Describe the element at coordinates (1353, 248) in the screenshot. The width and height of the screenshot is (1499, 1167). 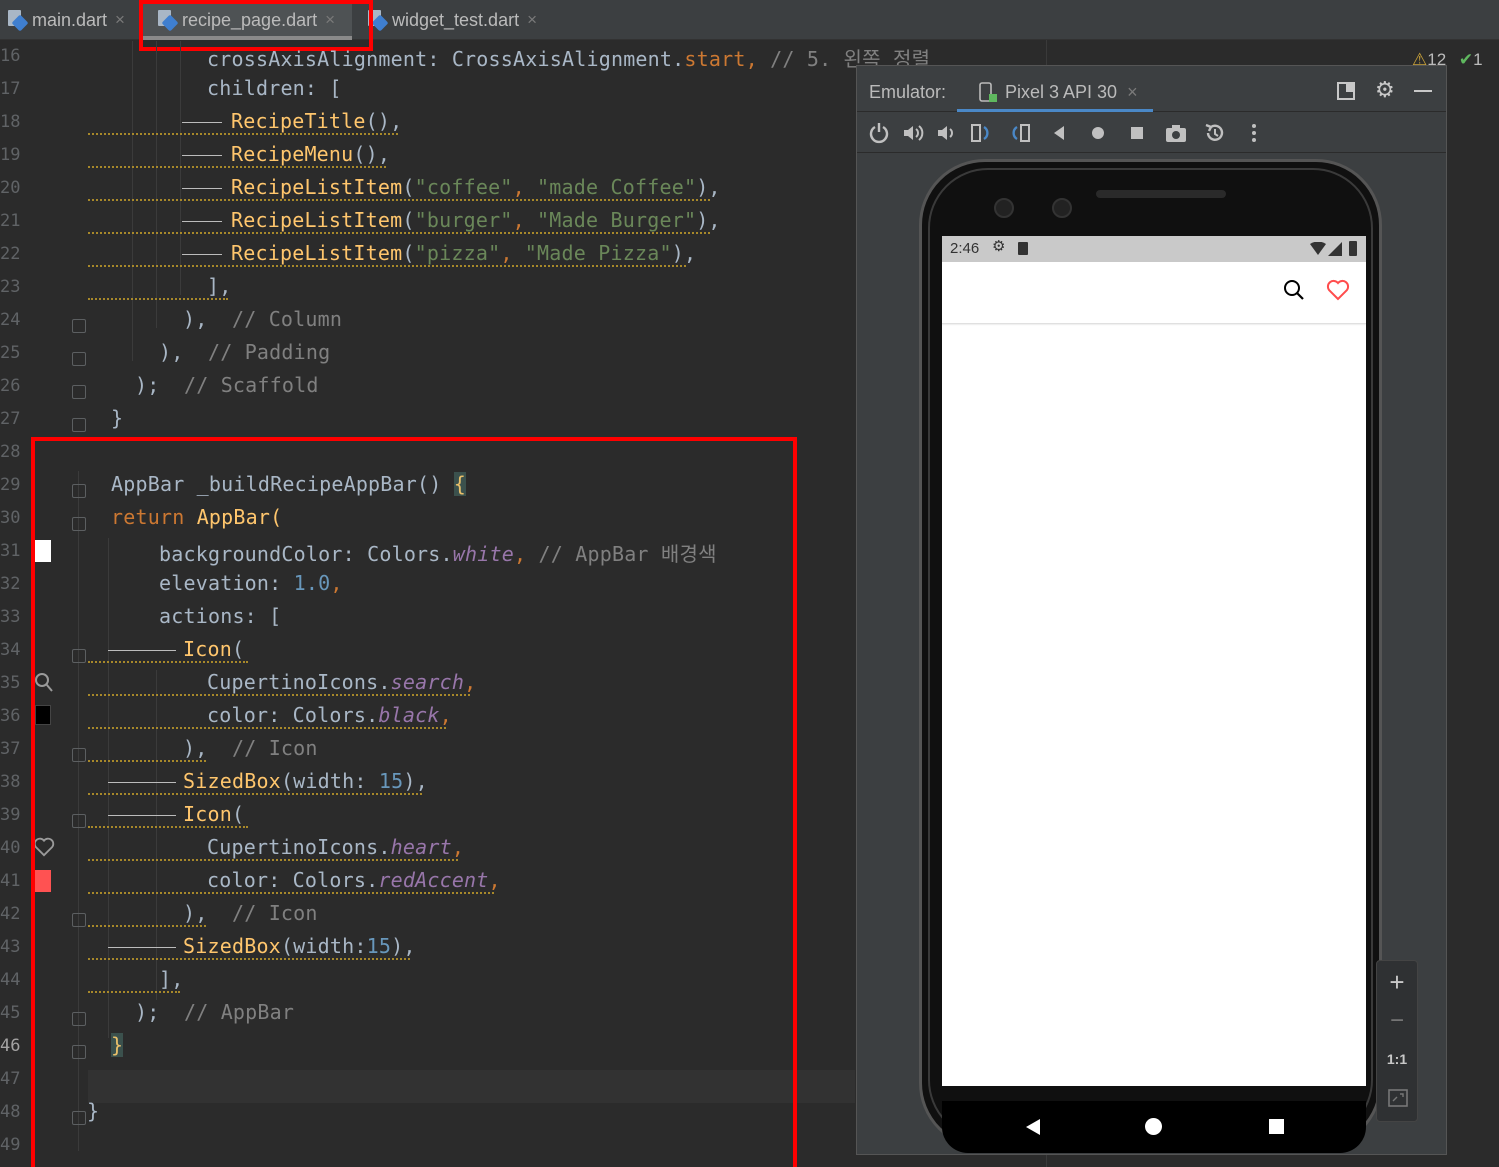
I see `battery-icon` at that location.